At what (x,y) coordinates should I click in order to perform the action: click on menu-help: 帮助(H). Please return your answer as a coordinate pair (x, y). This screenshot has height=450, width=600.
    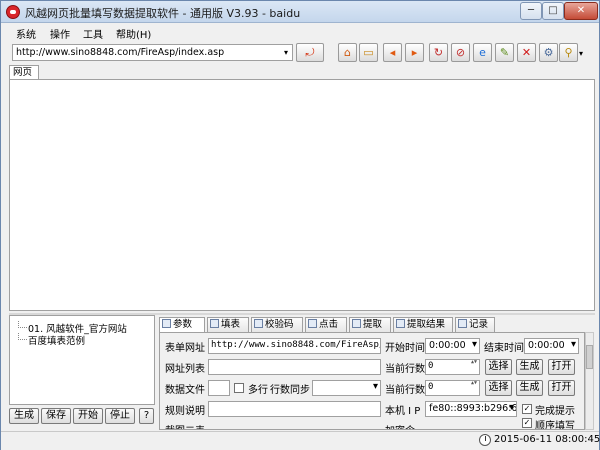
    Looking at the image, I should click on (133, 33).